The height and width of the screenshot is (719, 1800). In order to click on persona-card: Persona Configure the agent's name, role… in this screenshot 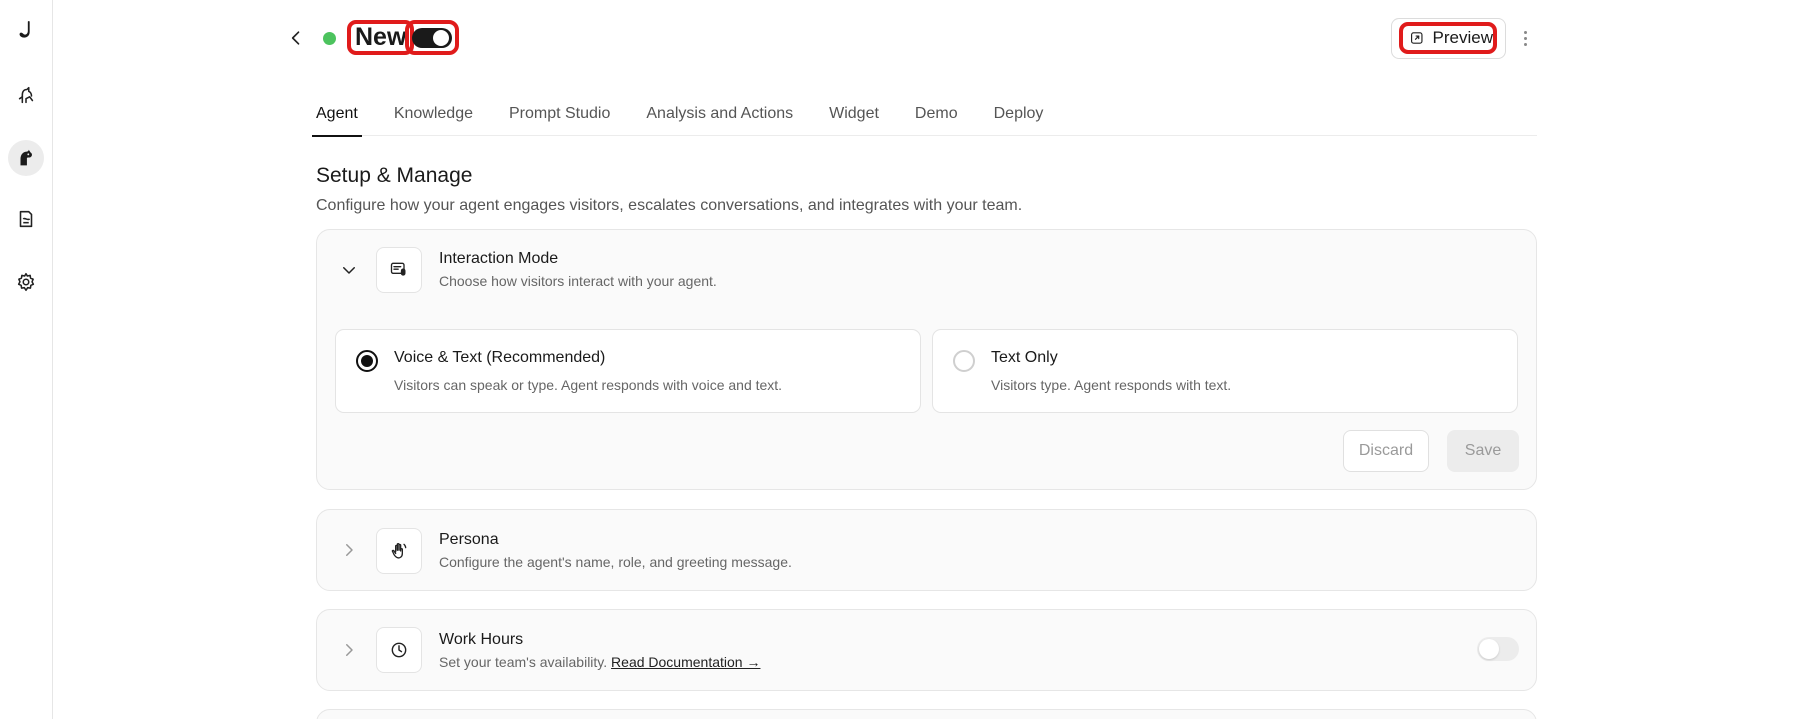, I will do `click(926, 550)`.